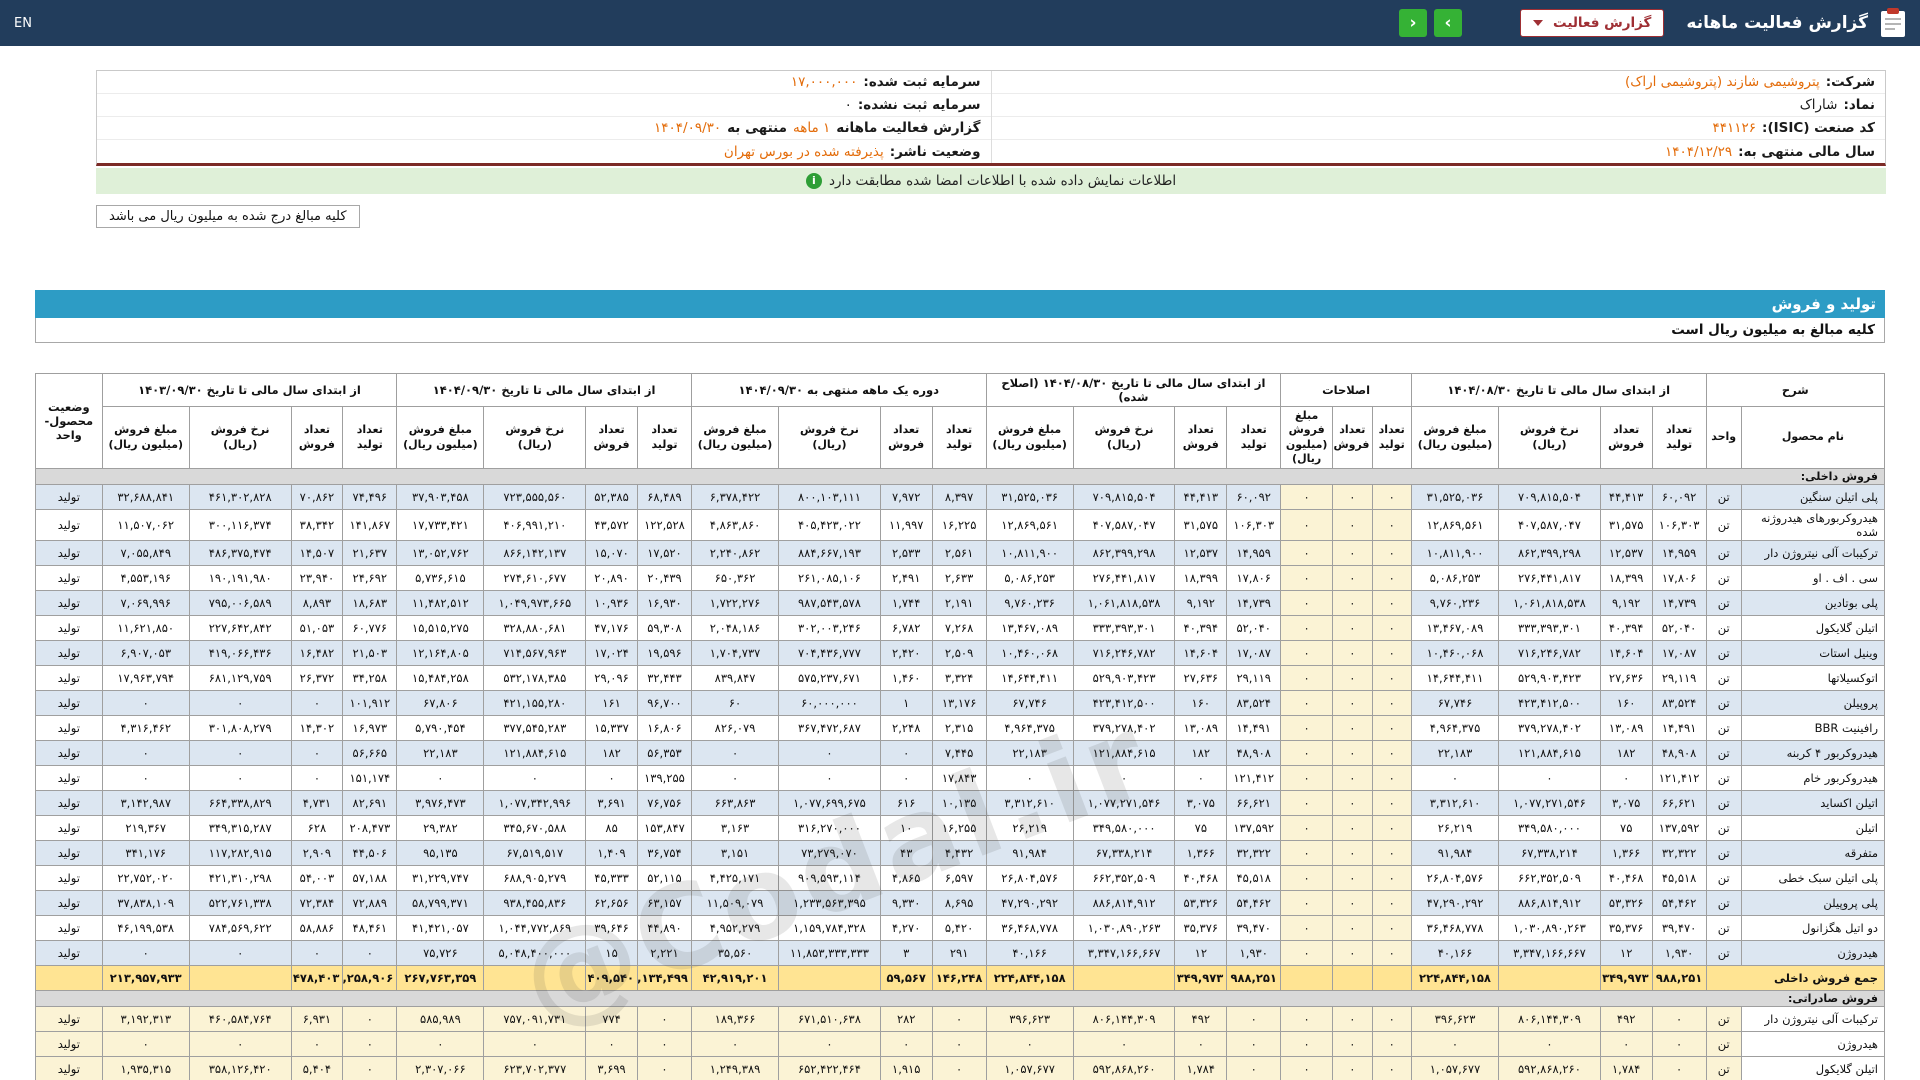 This screenshot has height=1080, width=1920. I want to click on cell-value: ۱,۰۳۰,۸۹۰,۲۶۳, so click(1124, 928).